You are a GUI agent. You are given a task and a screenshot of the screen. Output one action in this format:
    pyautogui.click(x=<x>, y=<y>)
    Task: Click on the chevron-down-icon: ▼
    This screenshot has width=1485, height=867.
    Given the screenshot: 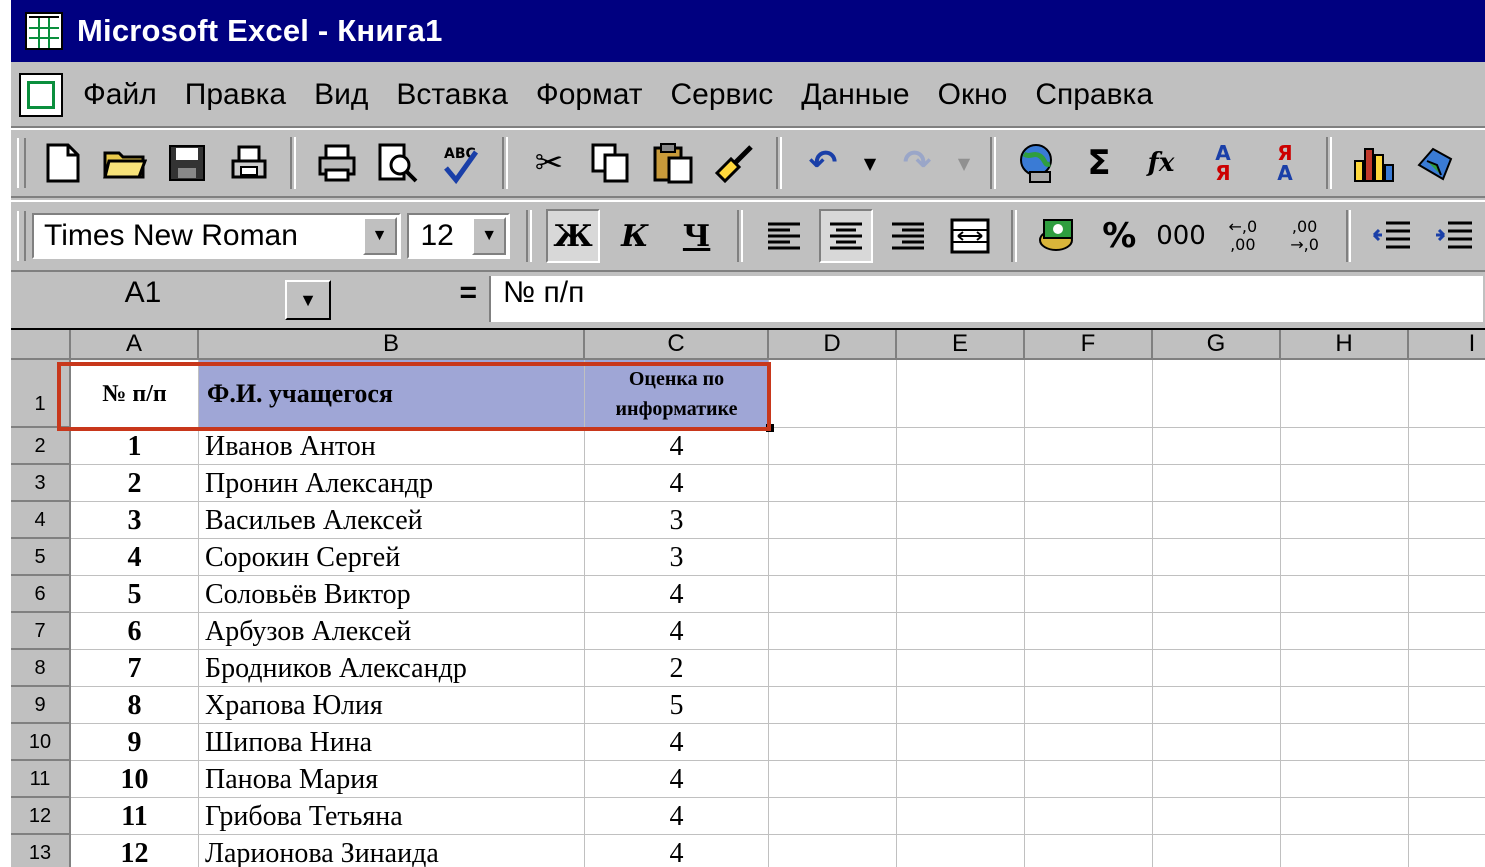 What is the action you would take?
    pyautogui.click(x=489, y=236)
    